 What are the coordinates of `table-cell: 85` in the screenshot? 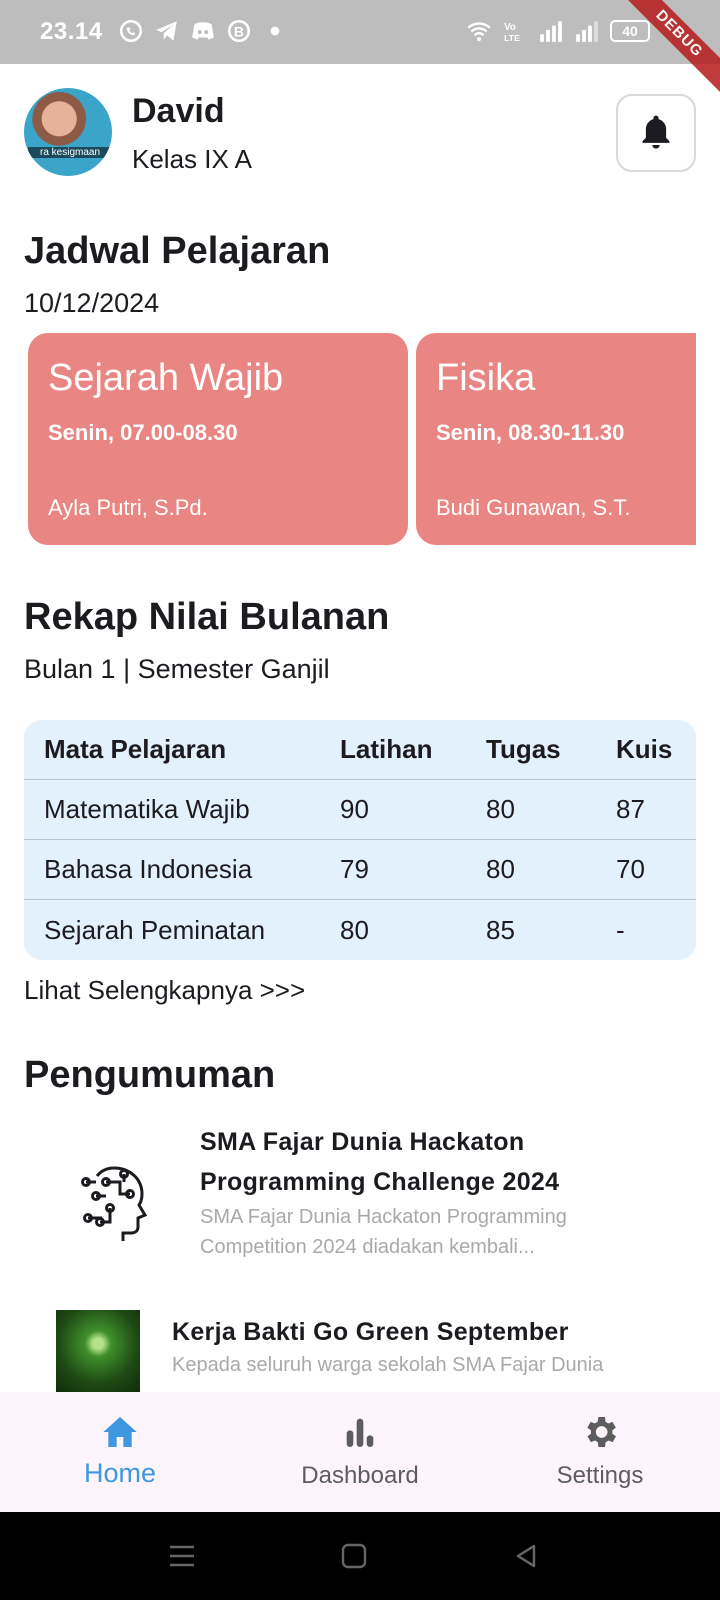 It's located at (500, 929).